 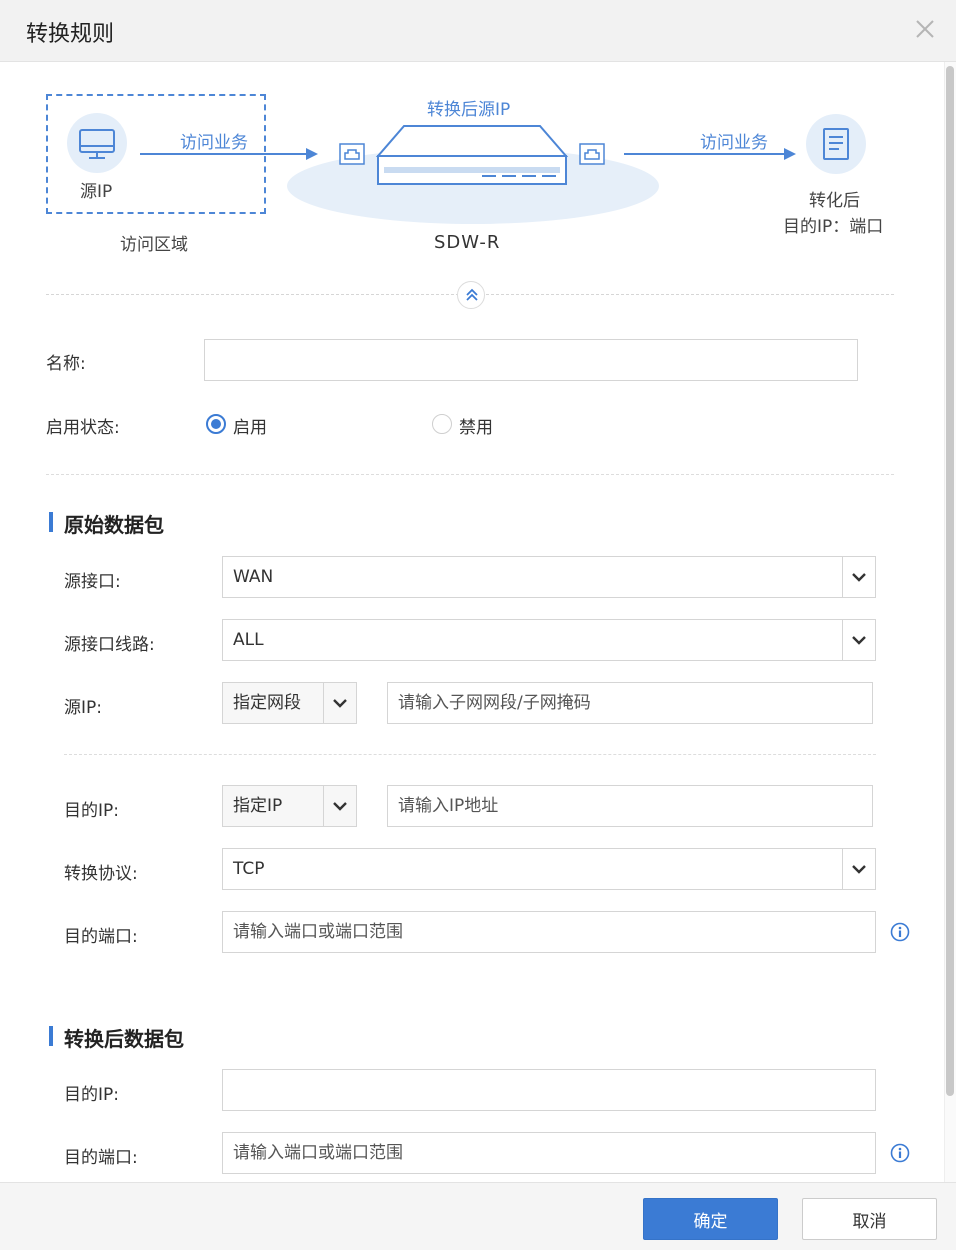 What do you see at coordinates (478, 1216) in the screenshot?
I see `dialog-footer: 确定 取消` at bounding box center [478, 1216].